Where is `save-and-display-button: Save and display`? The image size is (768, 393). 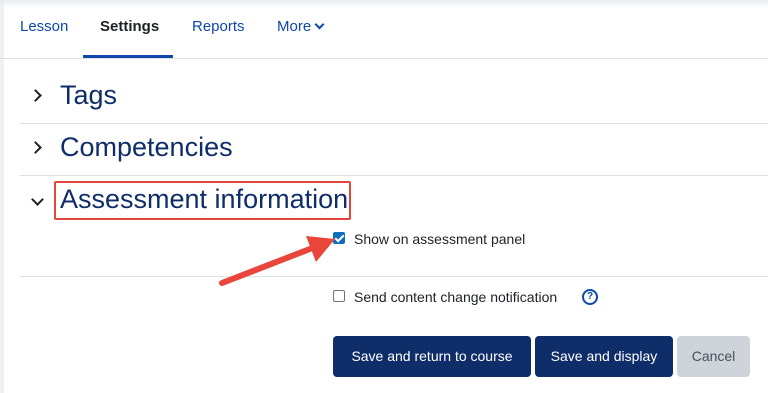
save-and-display-button: Save and display is located at coordinates (604, 356).